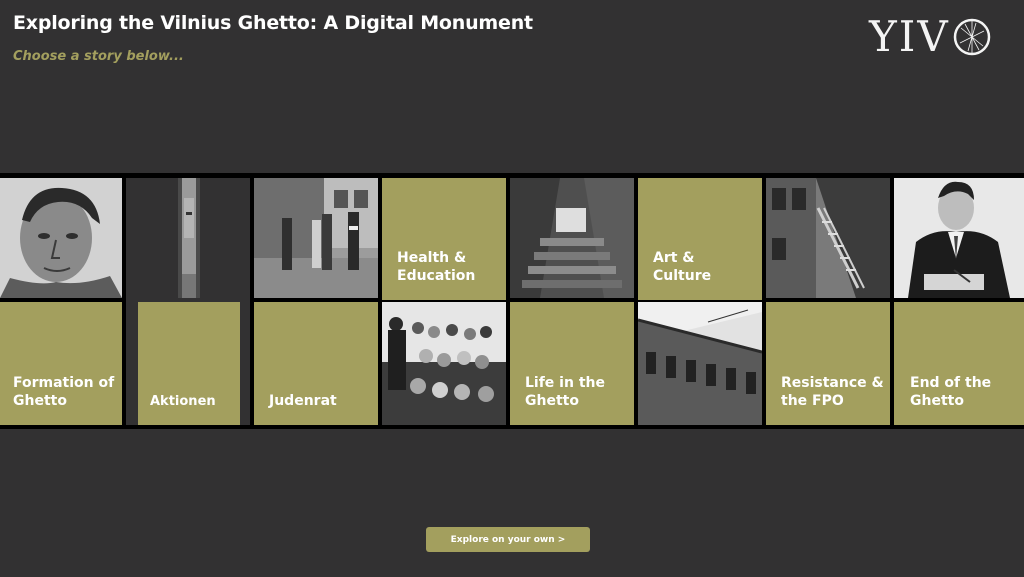 The height and width of the screenshot is (577, 1024). Describe the element at coordinates (971, 37) in the screenshot. I see `logo-o-icon` at that location.